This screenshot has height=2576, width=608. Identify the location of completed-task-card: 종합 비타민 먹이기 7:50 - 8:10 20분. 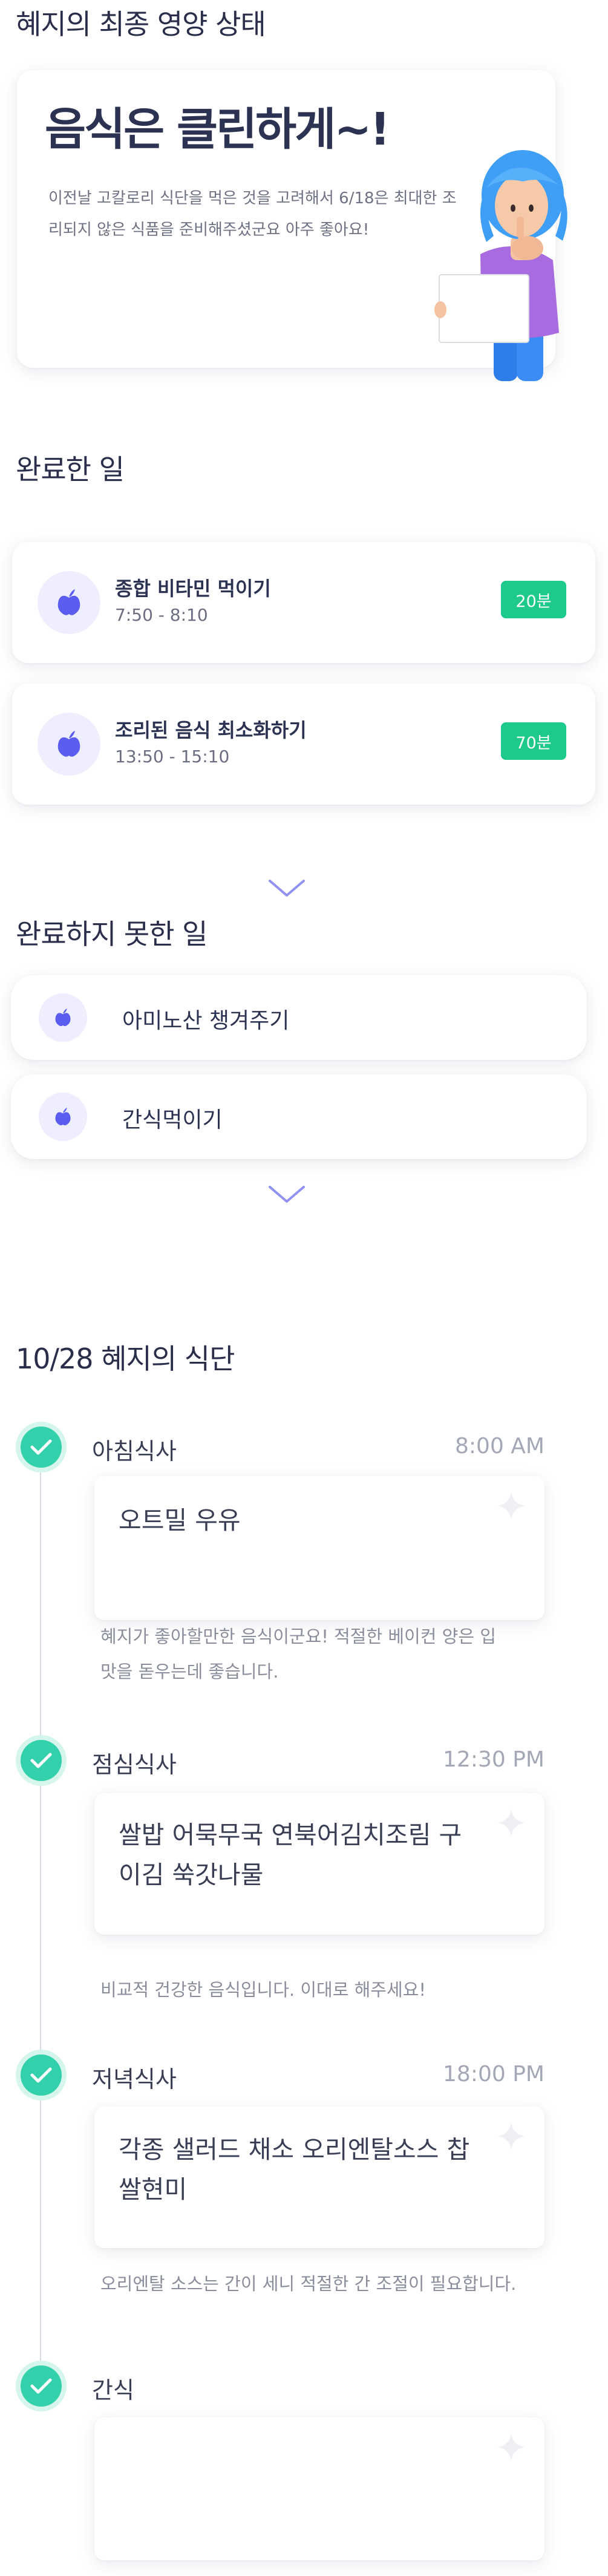
(303, 602).